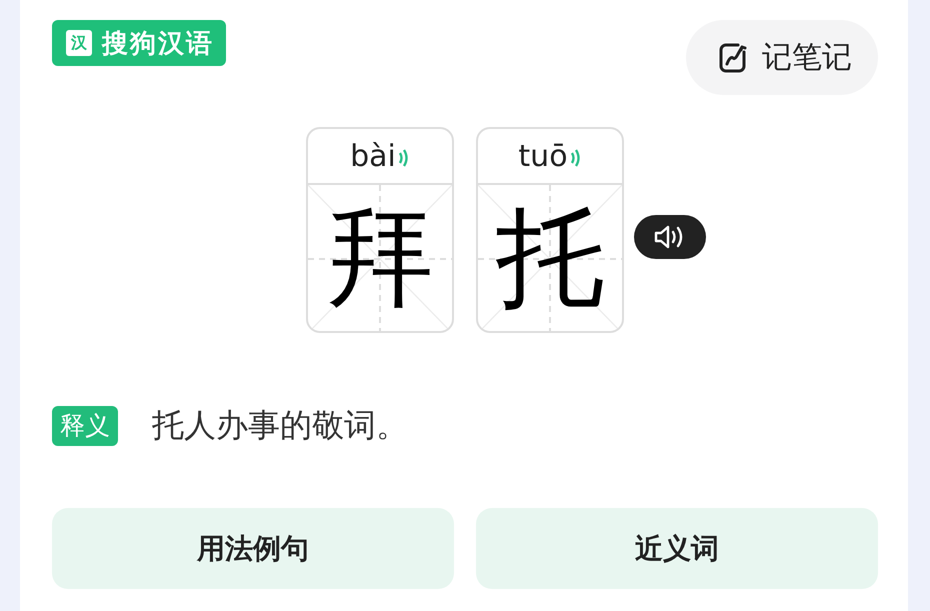 The height and width of the screenshot is (611, 930). I want to click on definition-text: 托人办事的敬词。, so click(280, 425).